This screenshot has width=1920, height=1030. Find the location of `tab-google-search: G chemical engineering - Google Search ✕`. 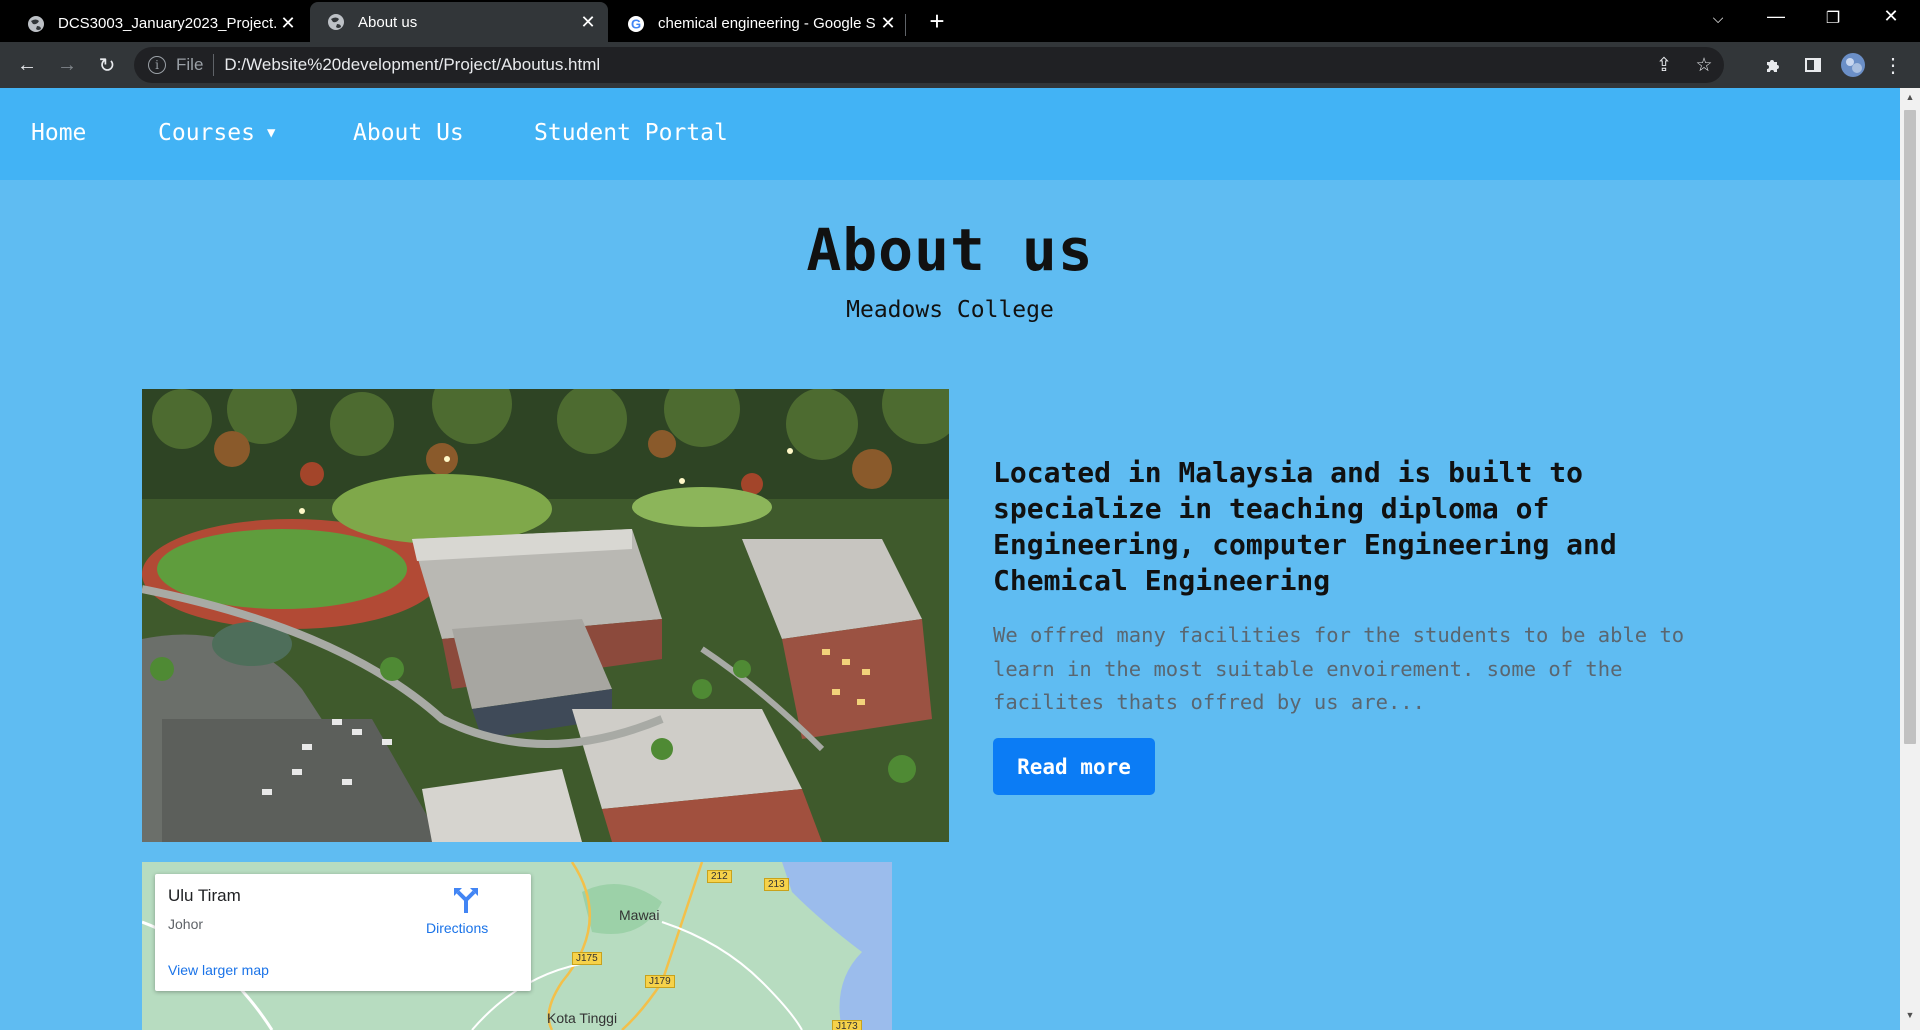

tab-google-search: G chemical engineering - Google Search ✕ is located at coordinates (759, 23).